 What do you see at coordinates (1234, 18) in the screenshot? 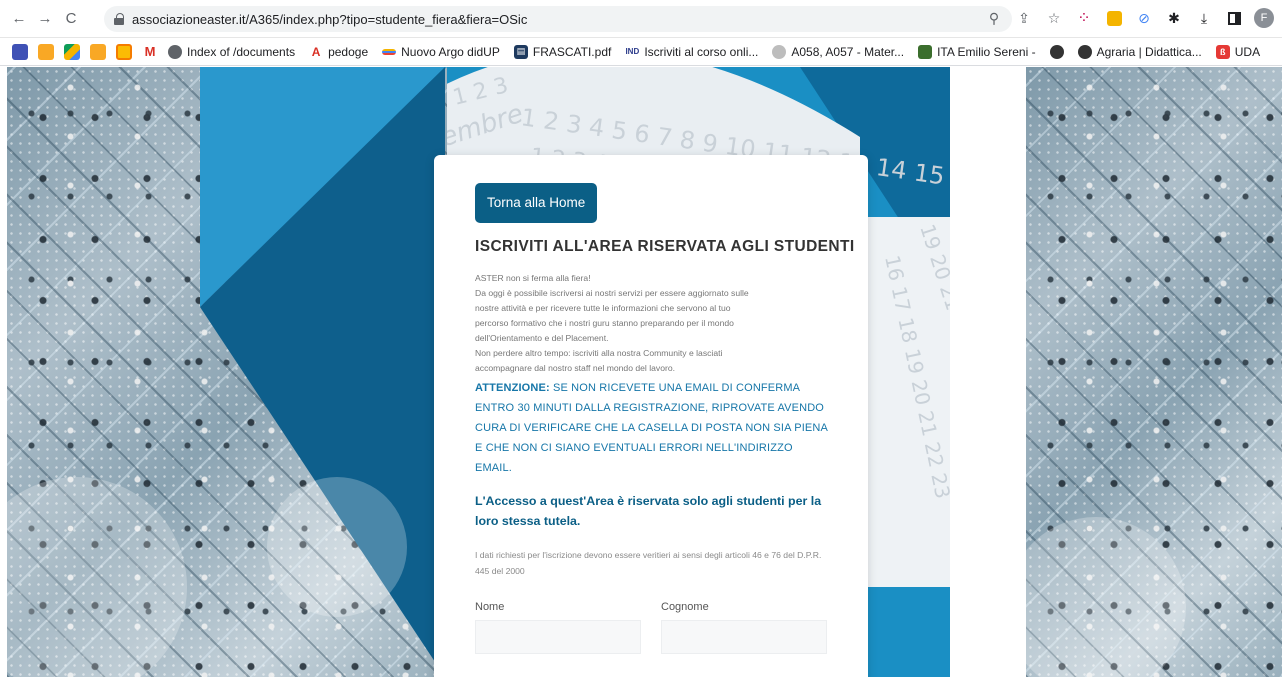
I see `side-panel-icon` at bounding box center [1234, 18].